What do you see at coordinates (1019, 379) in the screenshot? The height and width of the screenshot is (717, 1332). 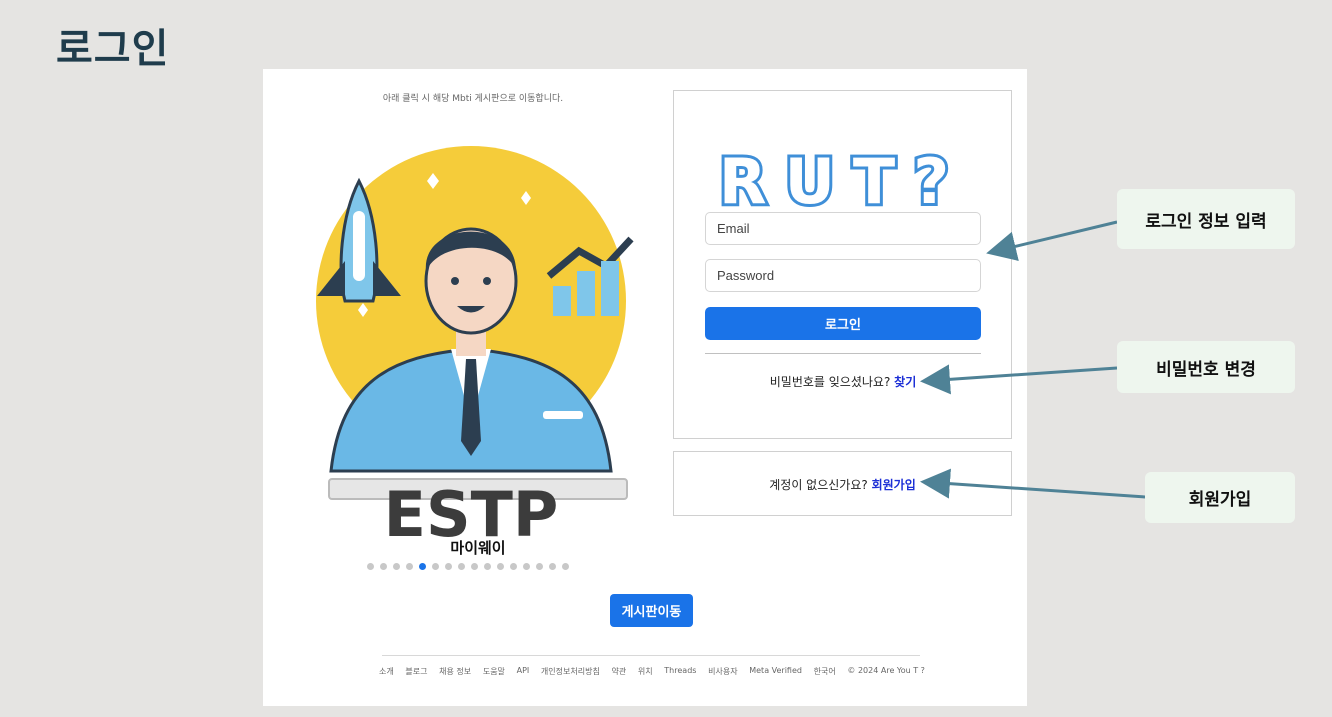 I see `arrow-password-change` at bounding box center [1019, 379].